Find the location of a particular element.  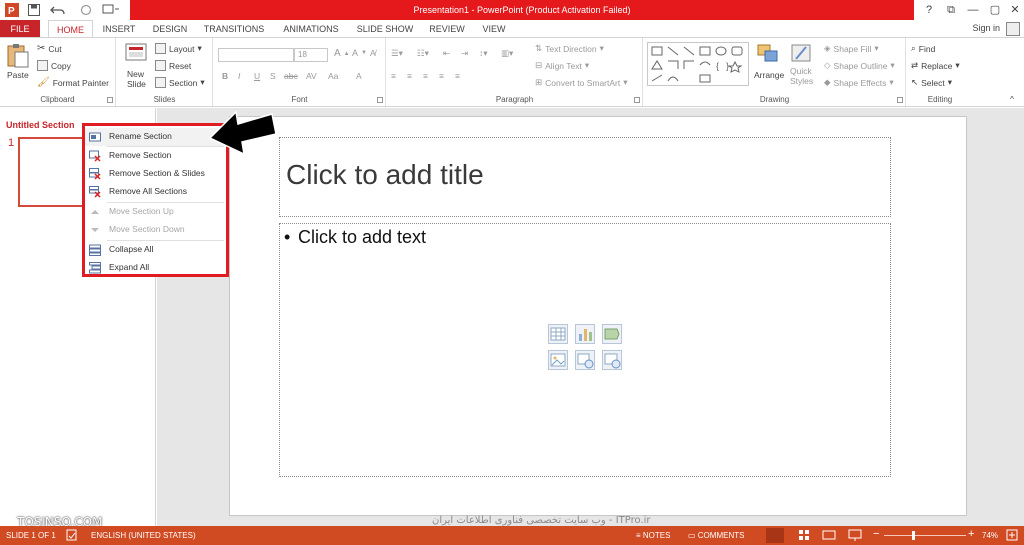

tab-file: FILE is located at coordinates (20, 29).